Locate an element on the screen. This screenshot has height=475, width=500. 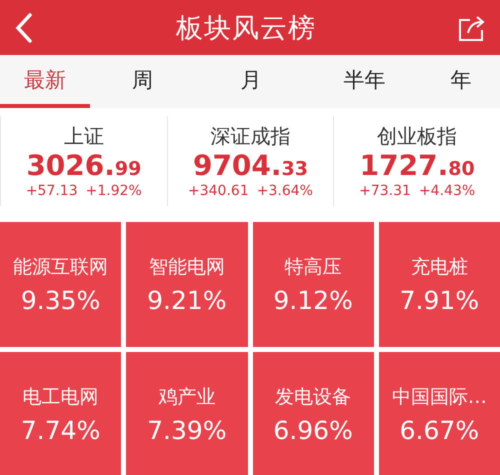
sector-change-percent: 7.91% is located at coordinates (440, 300).